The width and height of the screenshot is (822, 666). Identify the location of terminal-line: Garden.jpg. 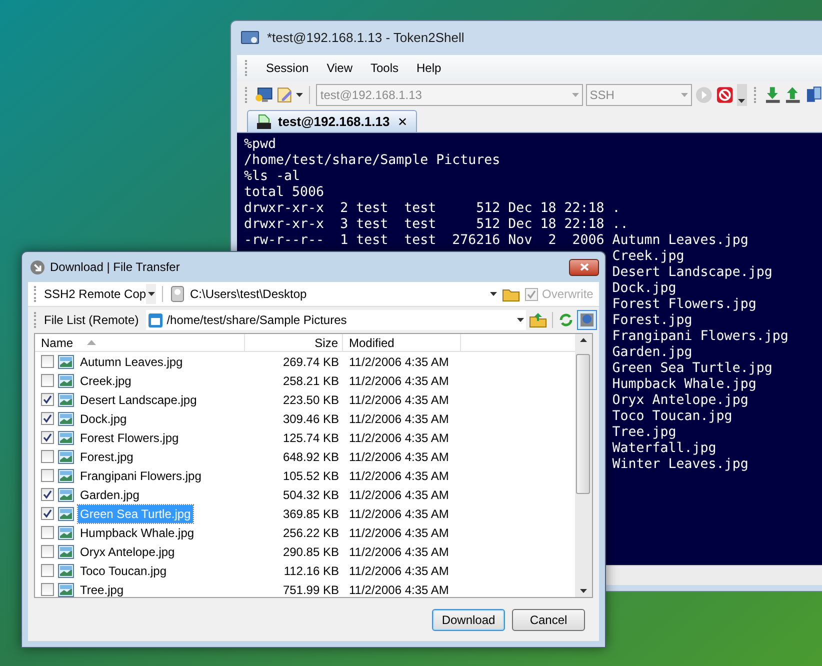
(652, 353).